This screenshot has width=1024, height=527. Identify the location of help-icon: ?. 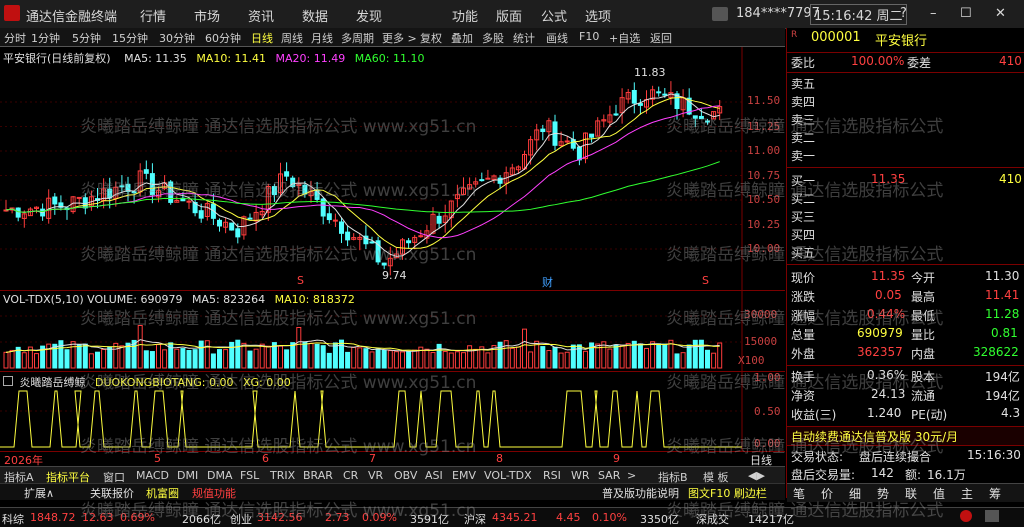
(903, 13).